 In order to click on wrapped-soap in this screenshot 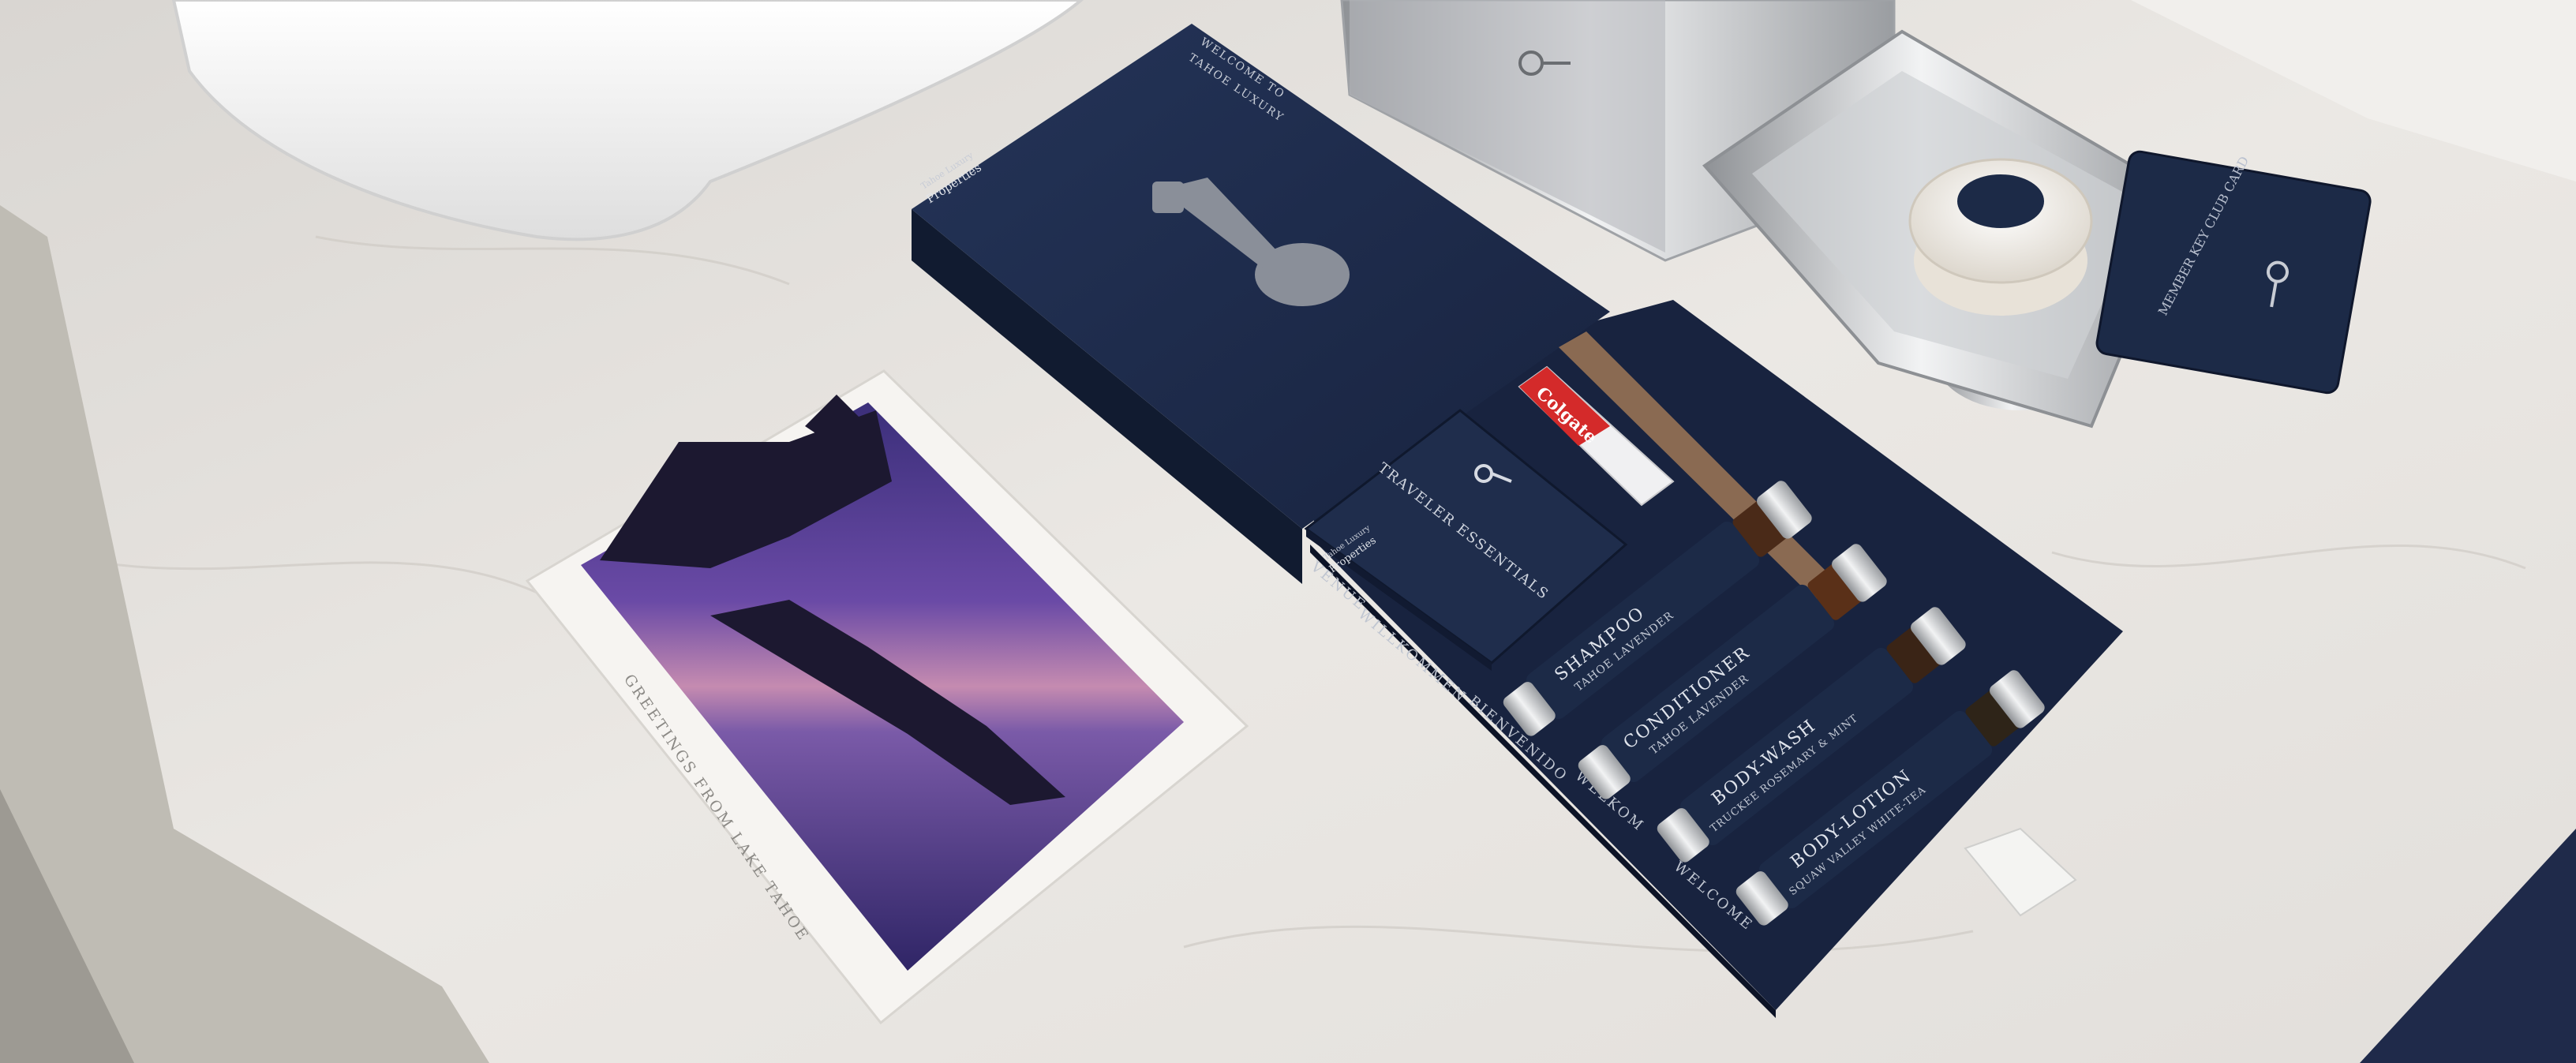, I will do `click(2000, 237)`.